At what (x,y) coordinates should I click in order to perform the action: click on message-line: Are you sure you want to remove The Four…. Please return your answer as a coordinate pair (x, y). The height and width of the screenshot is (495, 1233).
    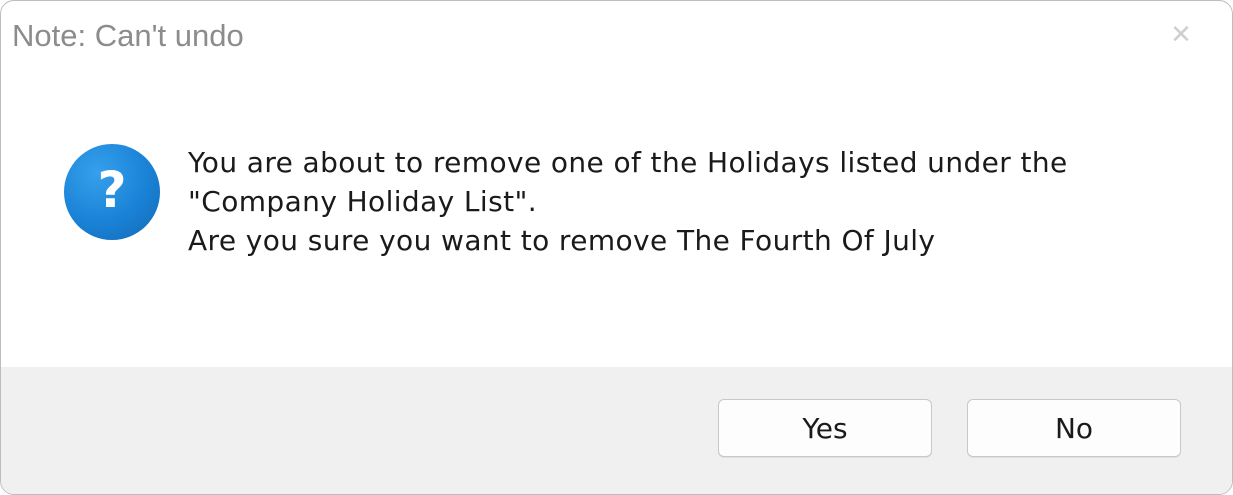
    Looking at the image, I should click on (562, 240).